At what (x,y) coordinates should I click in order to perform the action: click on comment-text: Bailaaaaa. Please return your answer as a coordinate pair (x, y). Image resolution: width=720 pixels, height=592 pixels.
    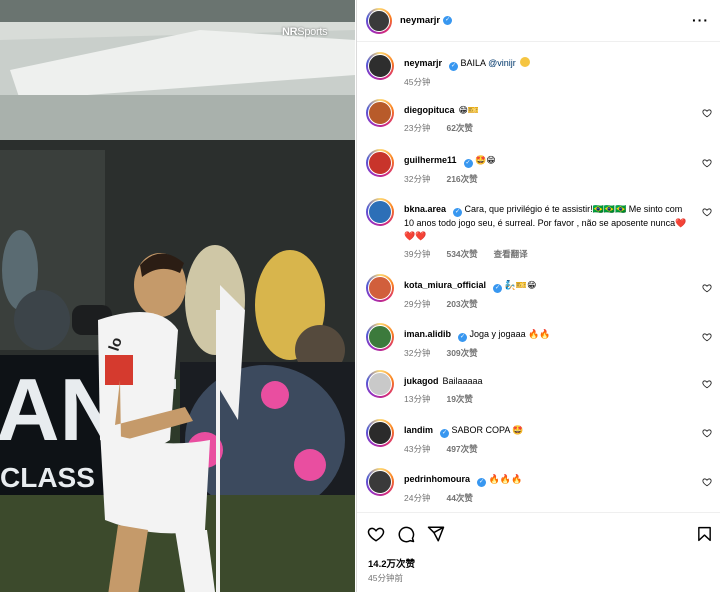
    Looking at the image, I should click on (462, 381).